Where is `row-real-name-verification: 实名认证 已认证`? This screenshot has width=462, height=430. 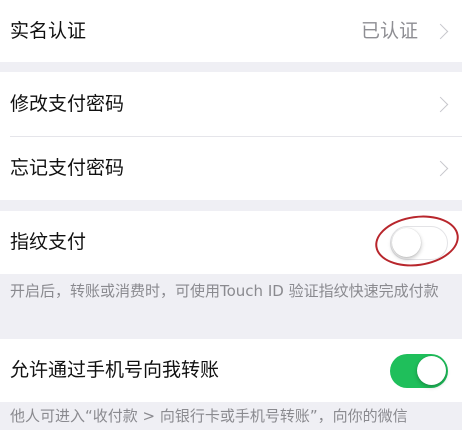 row-real-name-verification: 实名认证 已认证 is located at coordinates (231, 31).